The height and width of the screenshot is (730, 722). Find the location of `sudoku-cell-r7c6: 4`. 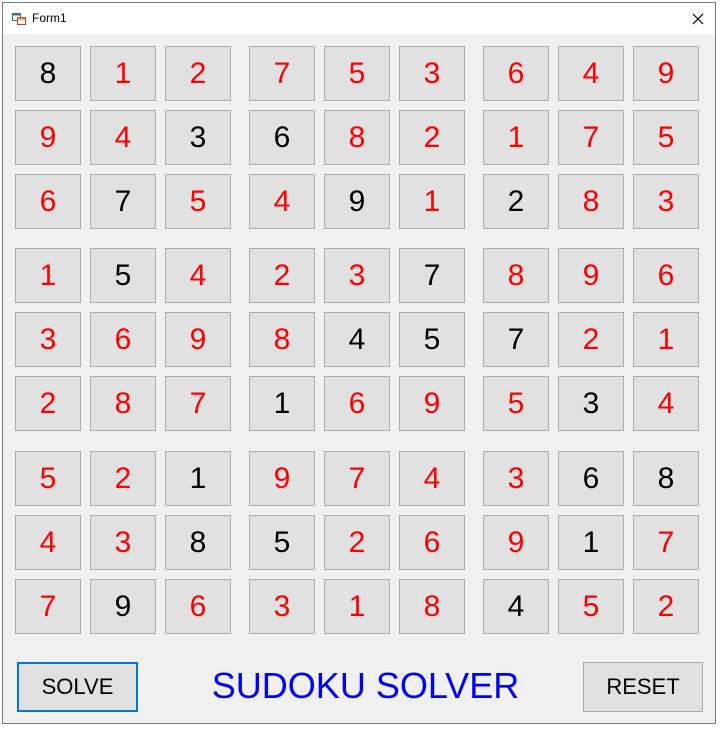

sudoku-cell-r7c6: 4 is located at coordinates (432, 478).